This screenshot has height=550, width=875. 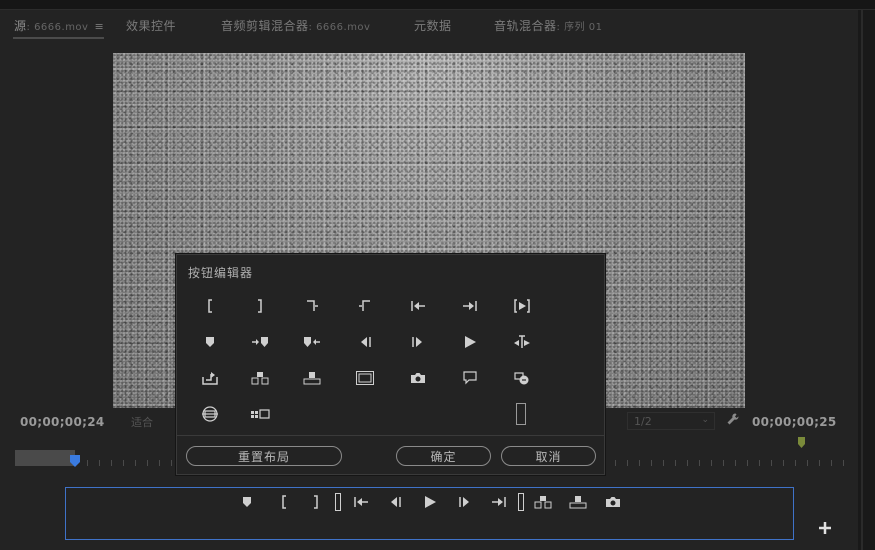 I want to click on multi-camera-button, so click(x=210, y=414).